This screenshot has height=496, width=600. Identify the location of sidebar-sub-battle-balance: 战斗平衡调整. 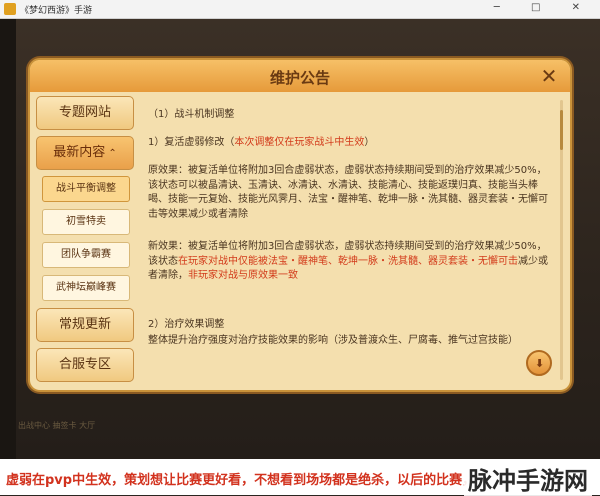
(86, 189).